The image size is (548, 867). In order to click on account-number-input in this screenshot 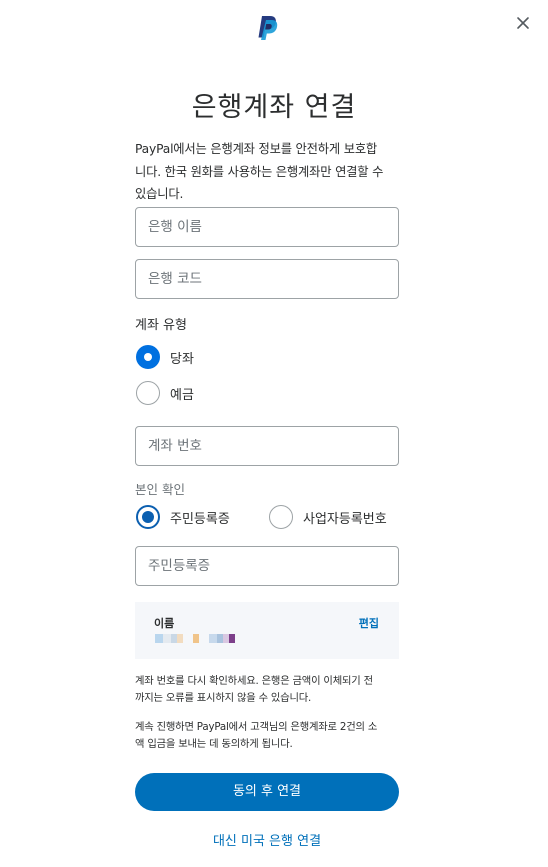, I will do `click(267, 446)`.